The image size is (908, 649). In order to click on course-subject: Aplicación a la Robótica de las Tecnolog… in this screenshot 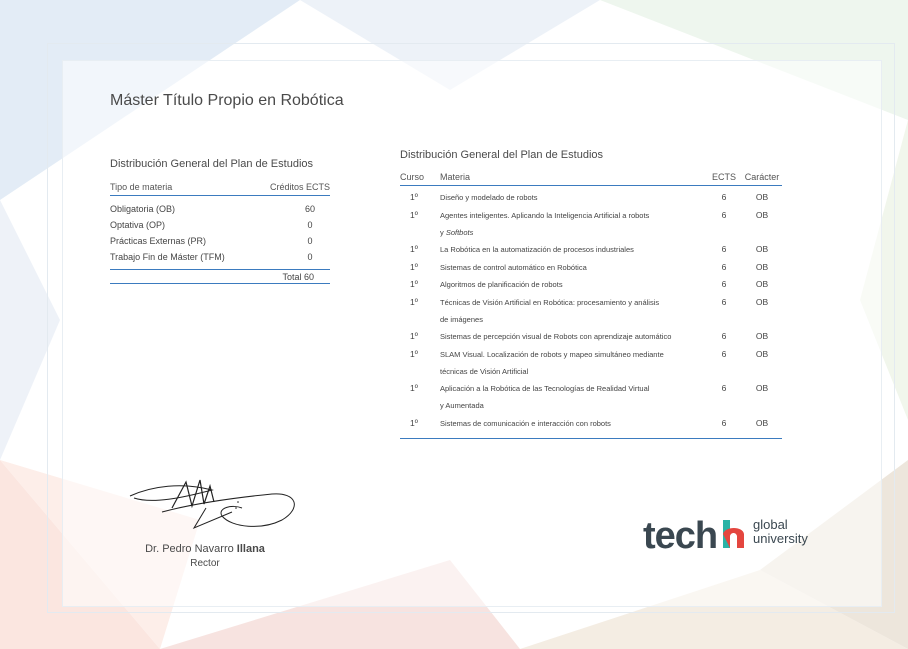, I will do `click(573, 397)`.